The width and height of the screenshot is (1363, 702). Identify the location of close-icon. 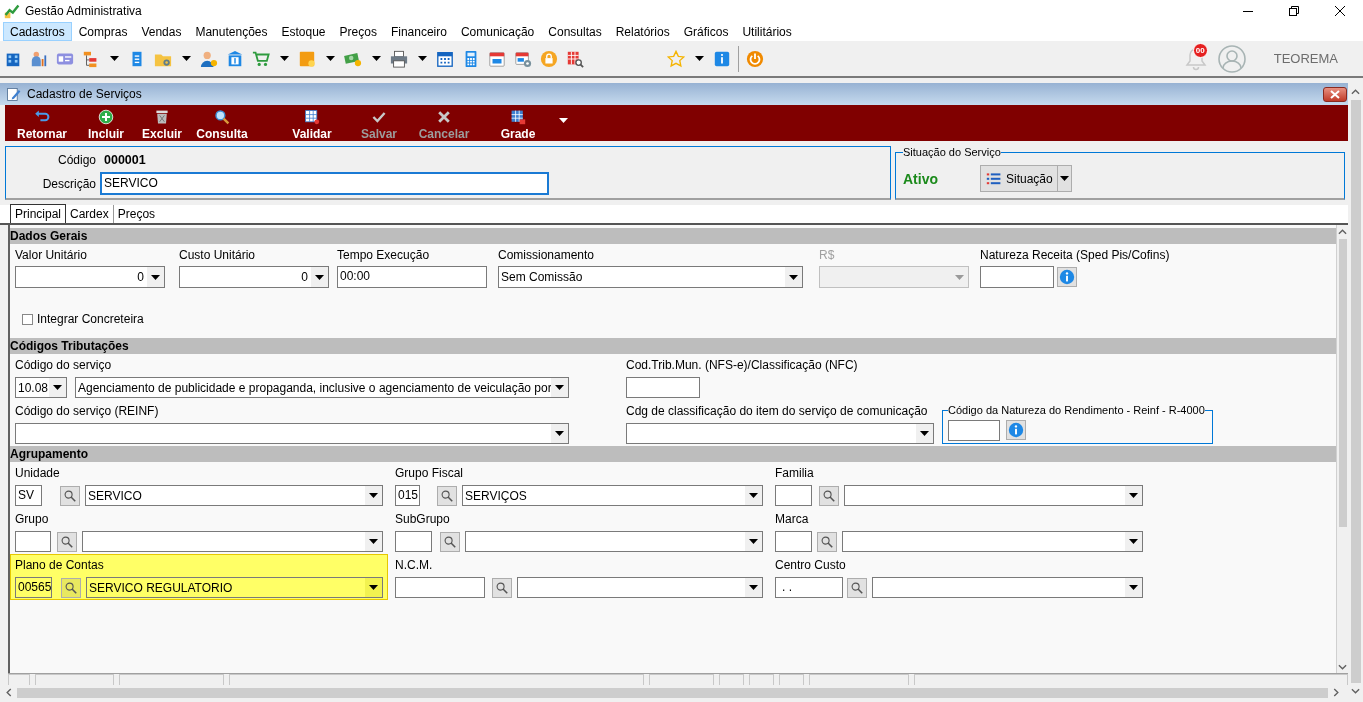
(1340, 11).